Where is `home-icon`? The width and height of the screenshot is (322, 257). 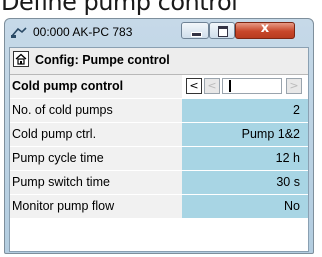
home-icon is located at coordinates (21, 59).